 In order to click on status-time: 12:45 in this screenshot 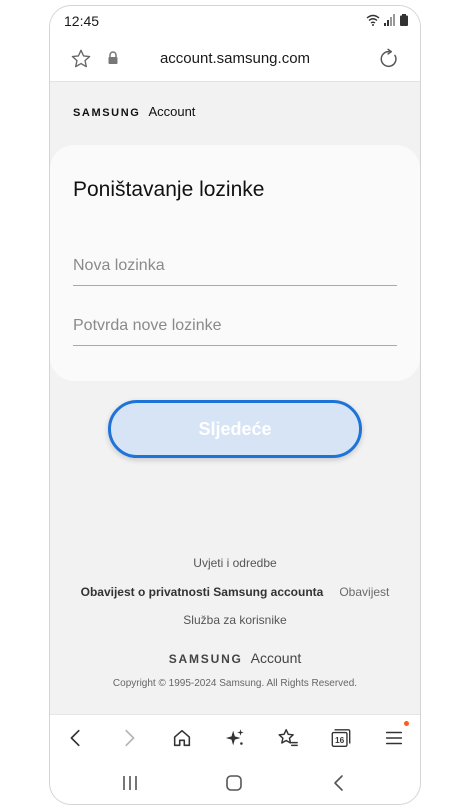, I will do `click(82, 21)`.